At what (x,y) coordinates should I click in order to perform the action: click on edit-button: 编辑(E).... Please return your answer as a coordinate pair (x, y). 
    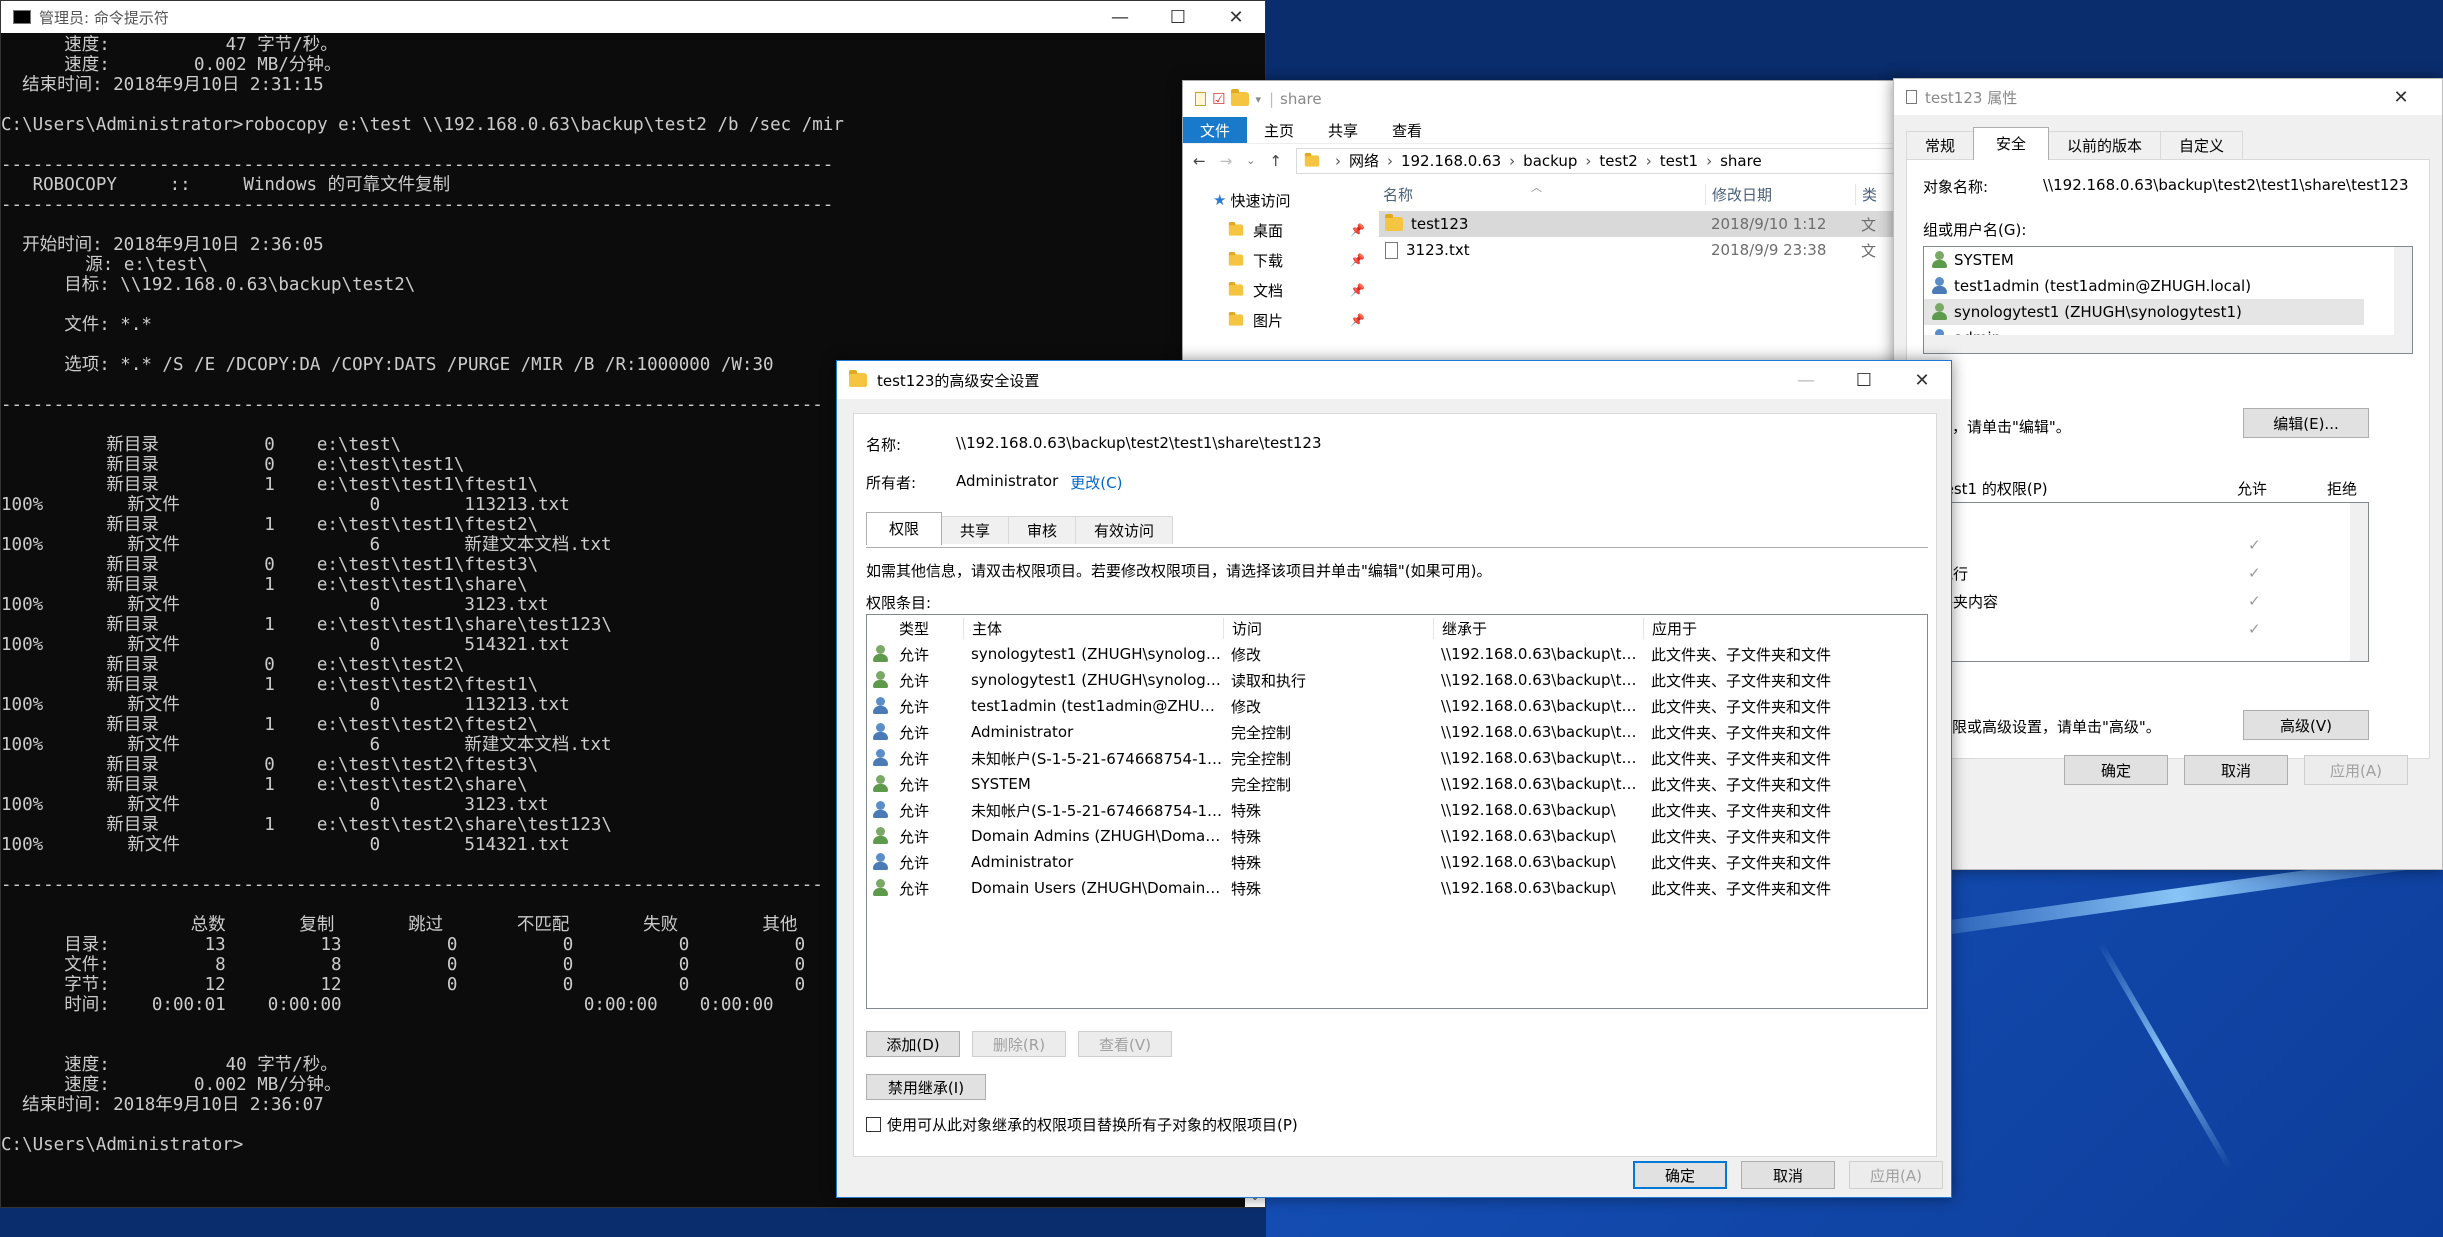
    Looking at the image, I should click on (2306, 423).